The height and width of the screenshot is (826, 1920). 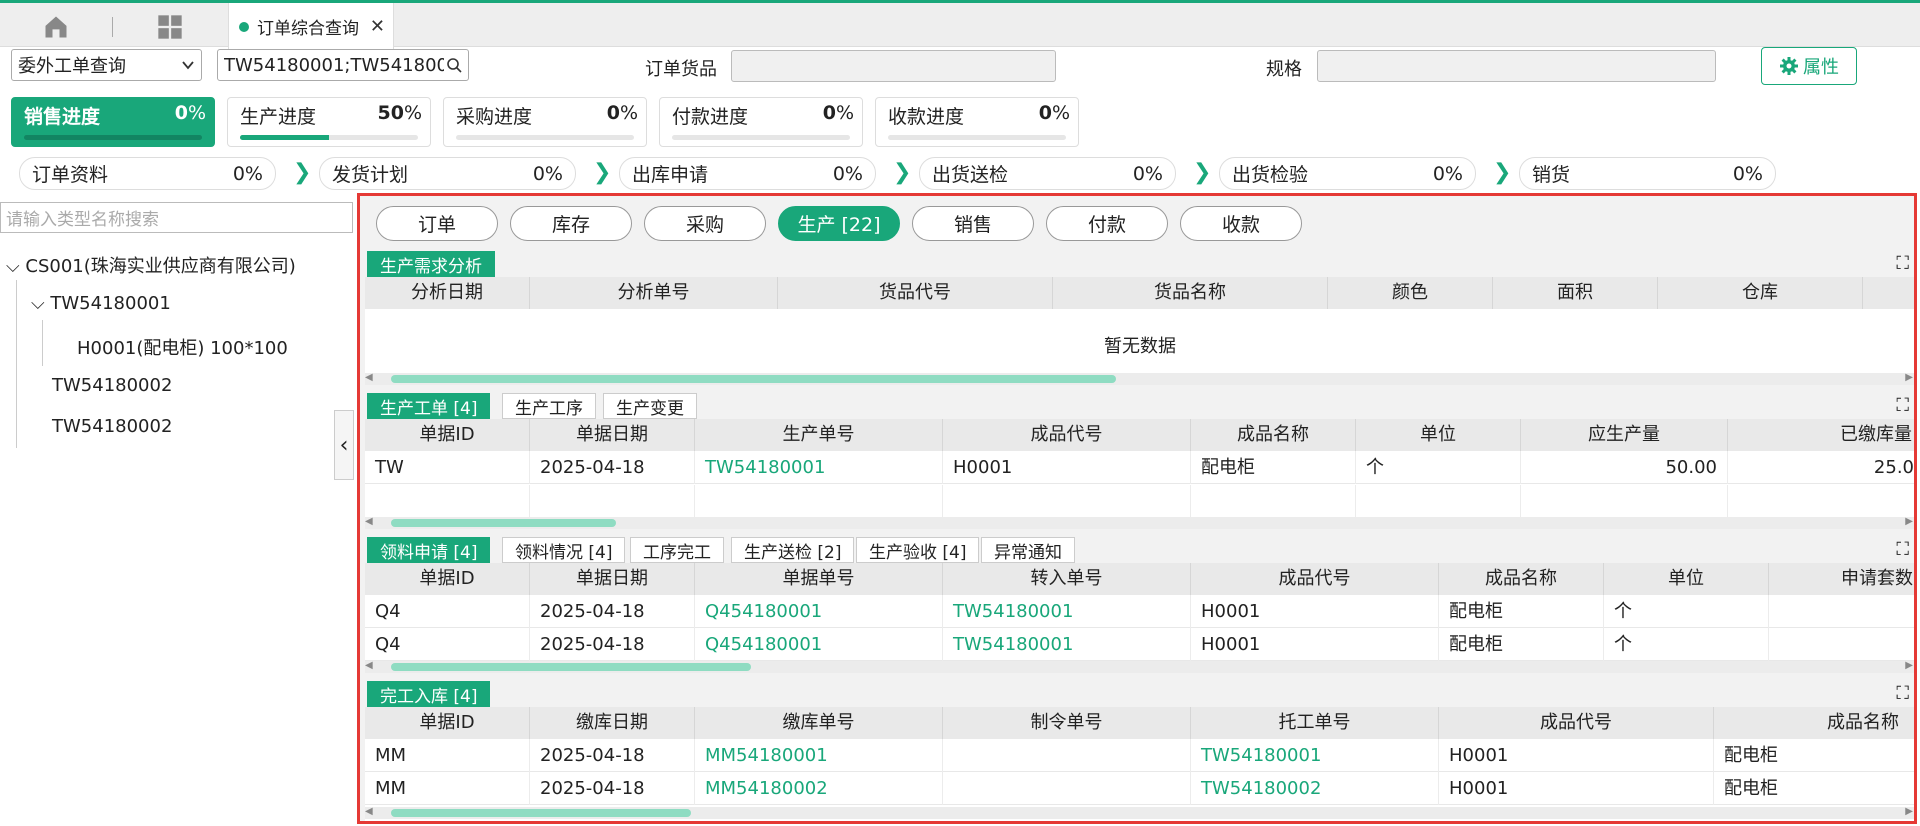 What do you see at coordinates (1315, 644) in the screenshot?
I see `cell: H0001` at bounding box center [1315, 644].